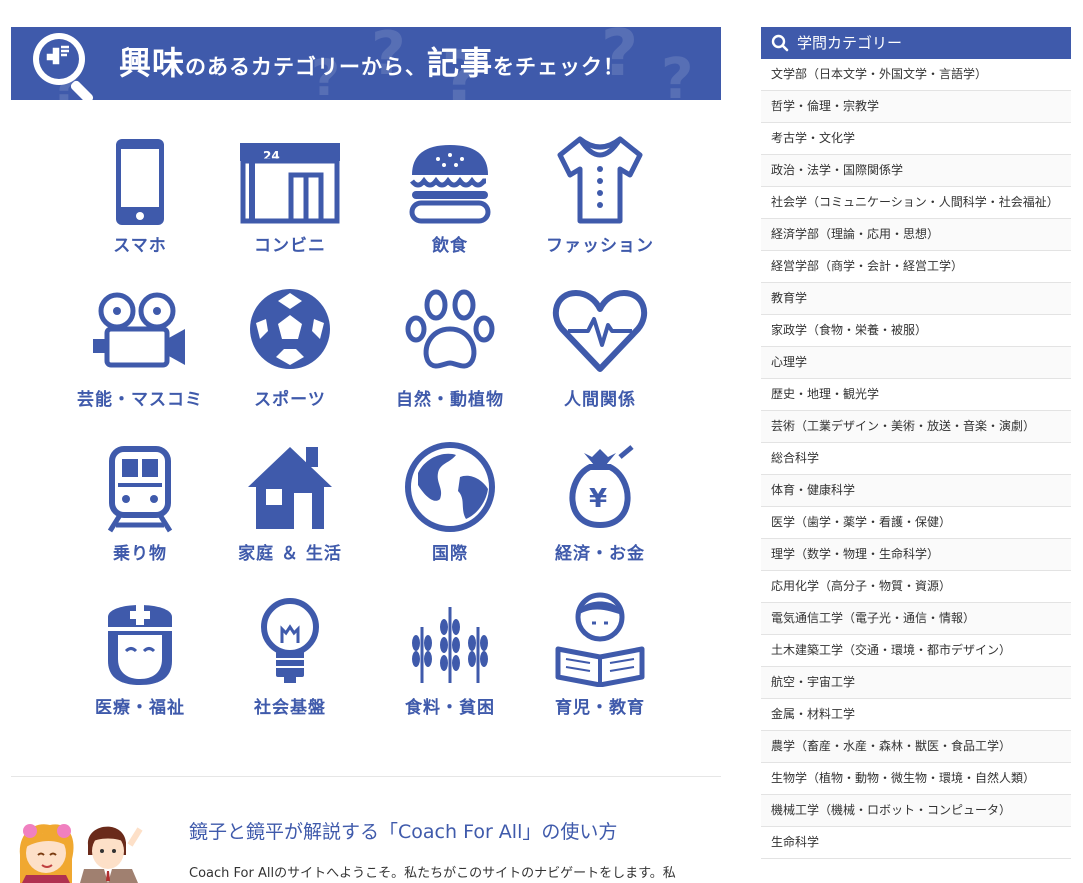 The image size is (1083, 883). Describe the element at coordinates (916, 810) in the screenshot. I see `sidebar-item: 機械工学（機械・ロボット・コンピュータ）` at that location.